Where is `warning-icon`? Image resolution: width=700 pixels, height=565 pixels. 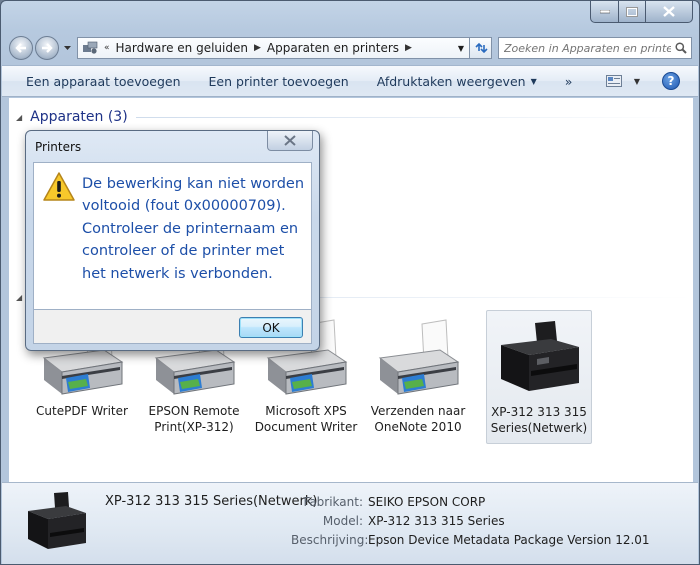
warning-icon is located at coordinates (59, 186).